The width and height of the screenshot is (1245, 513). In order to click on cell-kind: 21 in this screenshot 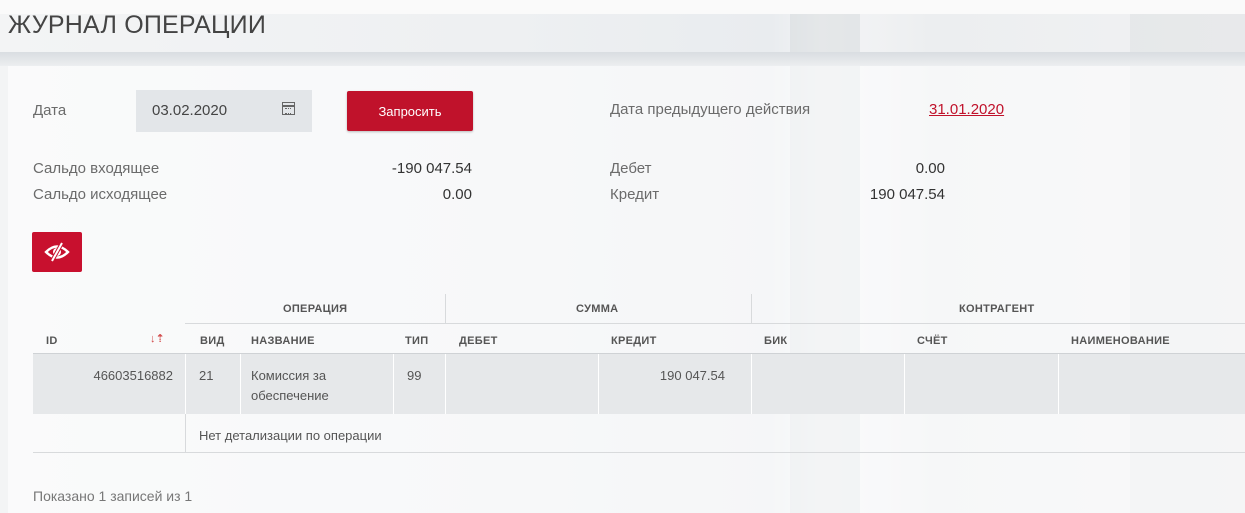, I will do `click(206, 375)`.